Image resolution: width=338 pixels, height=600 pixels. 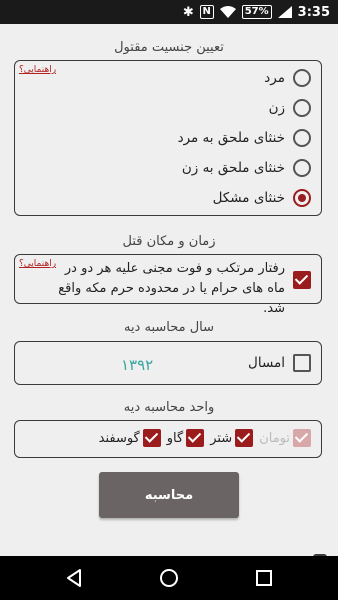 I want to click on navigation-bar, so click(x=169, y=578).